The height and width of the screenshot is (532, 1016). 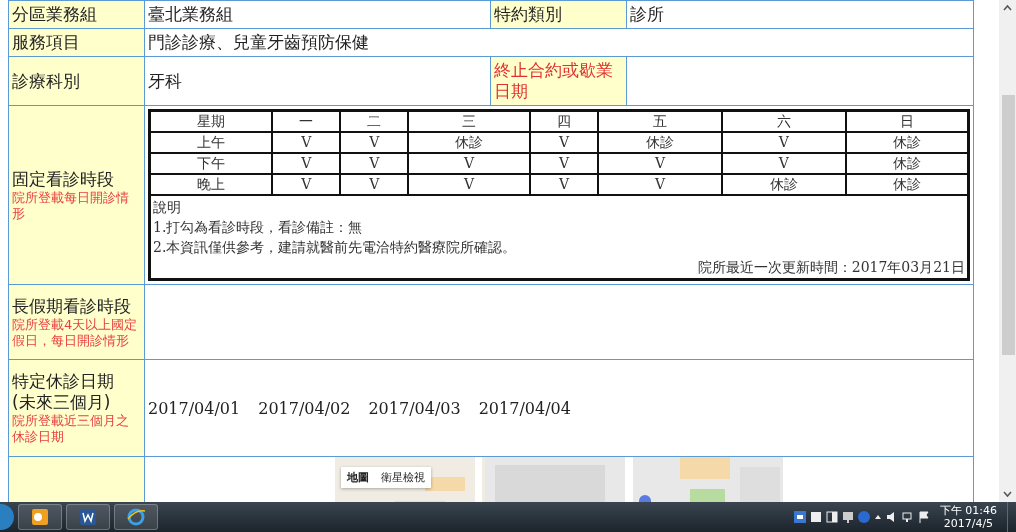 What do you see at coordinates (559, 42) in the screenshot?
I see `field-value: 門診診療、兒童牙齒預防保健` at bounding box center [559, 42].